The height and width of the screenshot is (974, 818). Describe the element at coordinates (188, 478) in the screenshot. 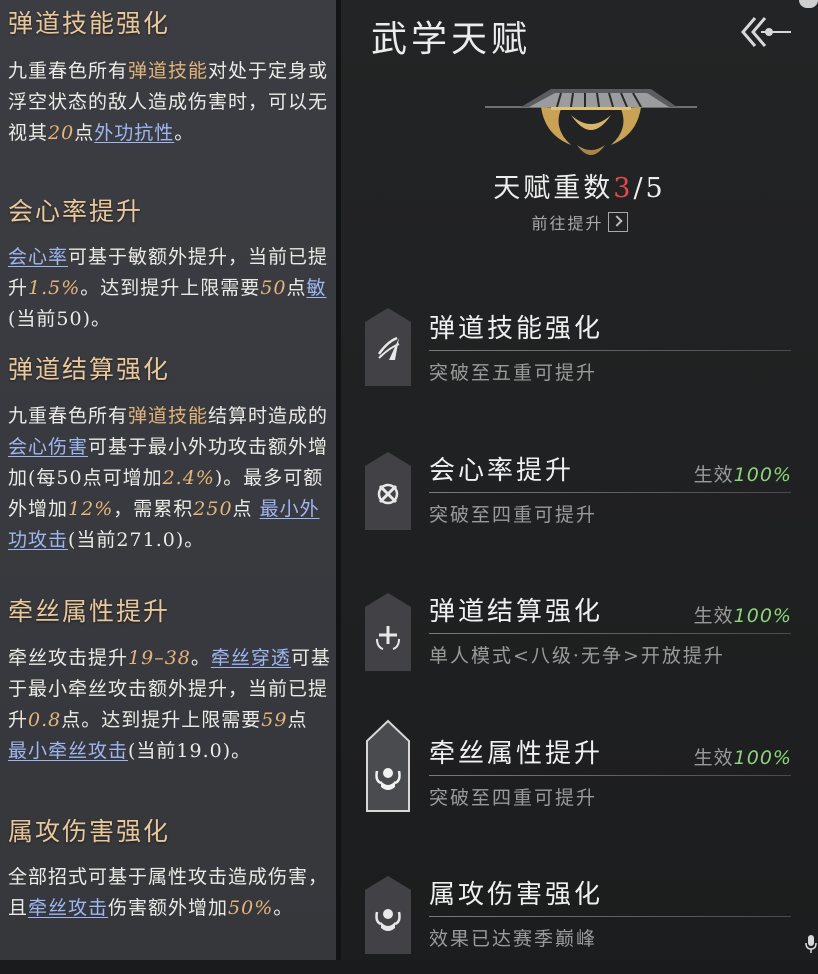

I see `stat-value: 2.4%` at that location.